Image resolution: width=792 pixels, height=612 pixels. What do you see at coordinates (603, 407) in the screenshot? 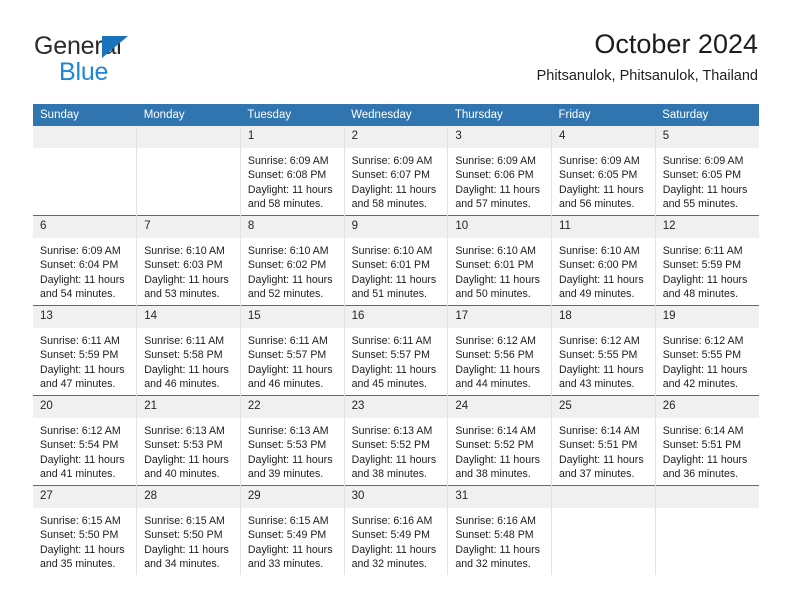
I see `day-number: 25` at bounding box center [603, 407].